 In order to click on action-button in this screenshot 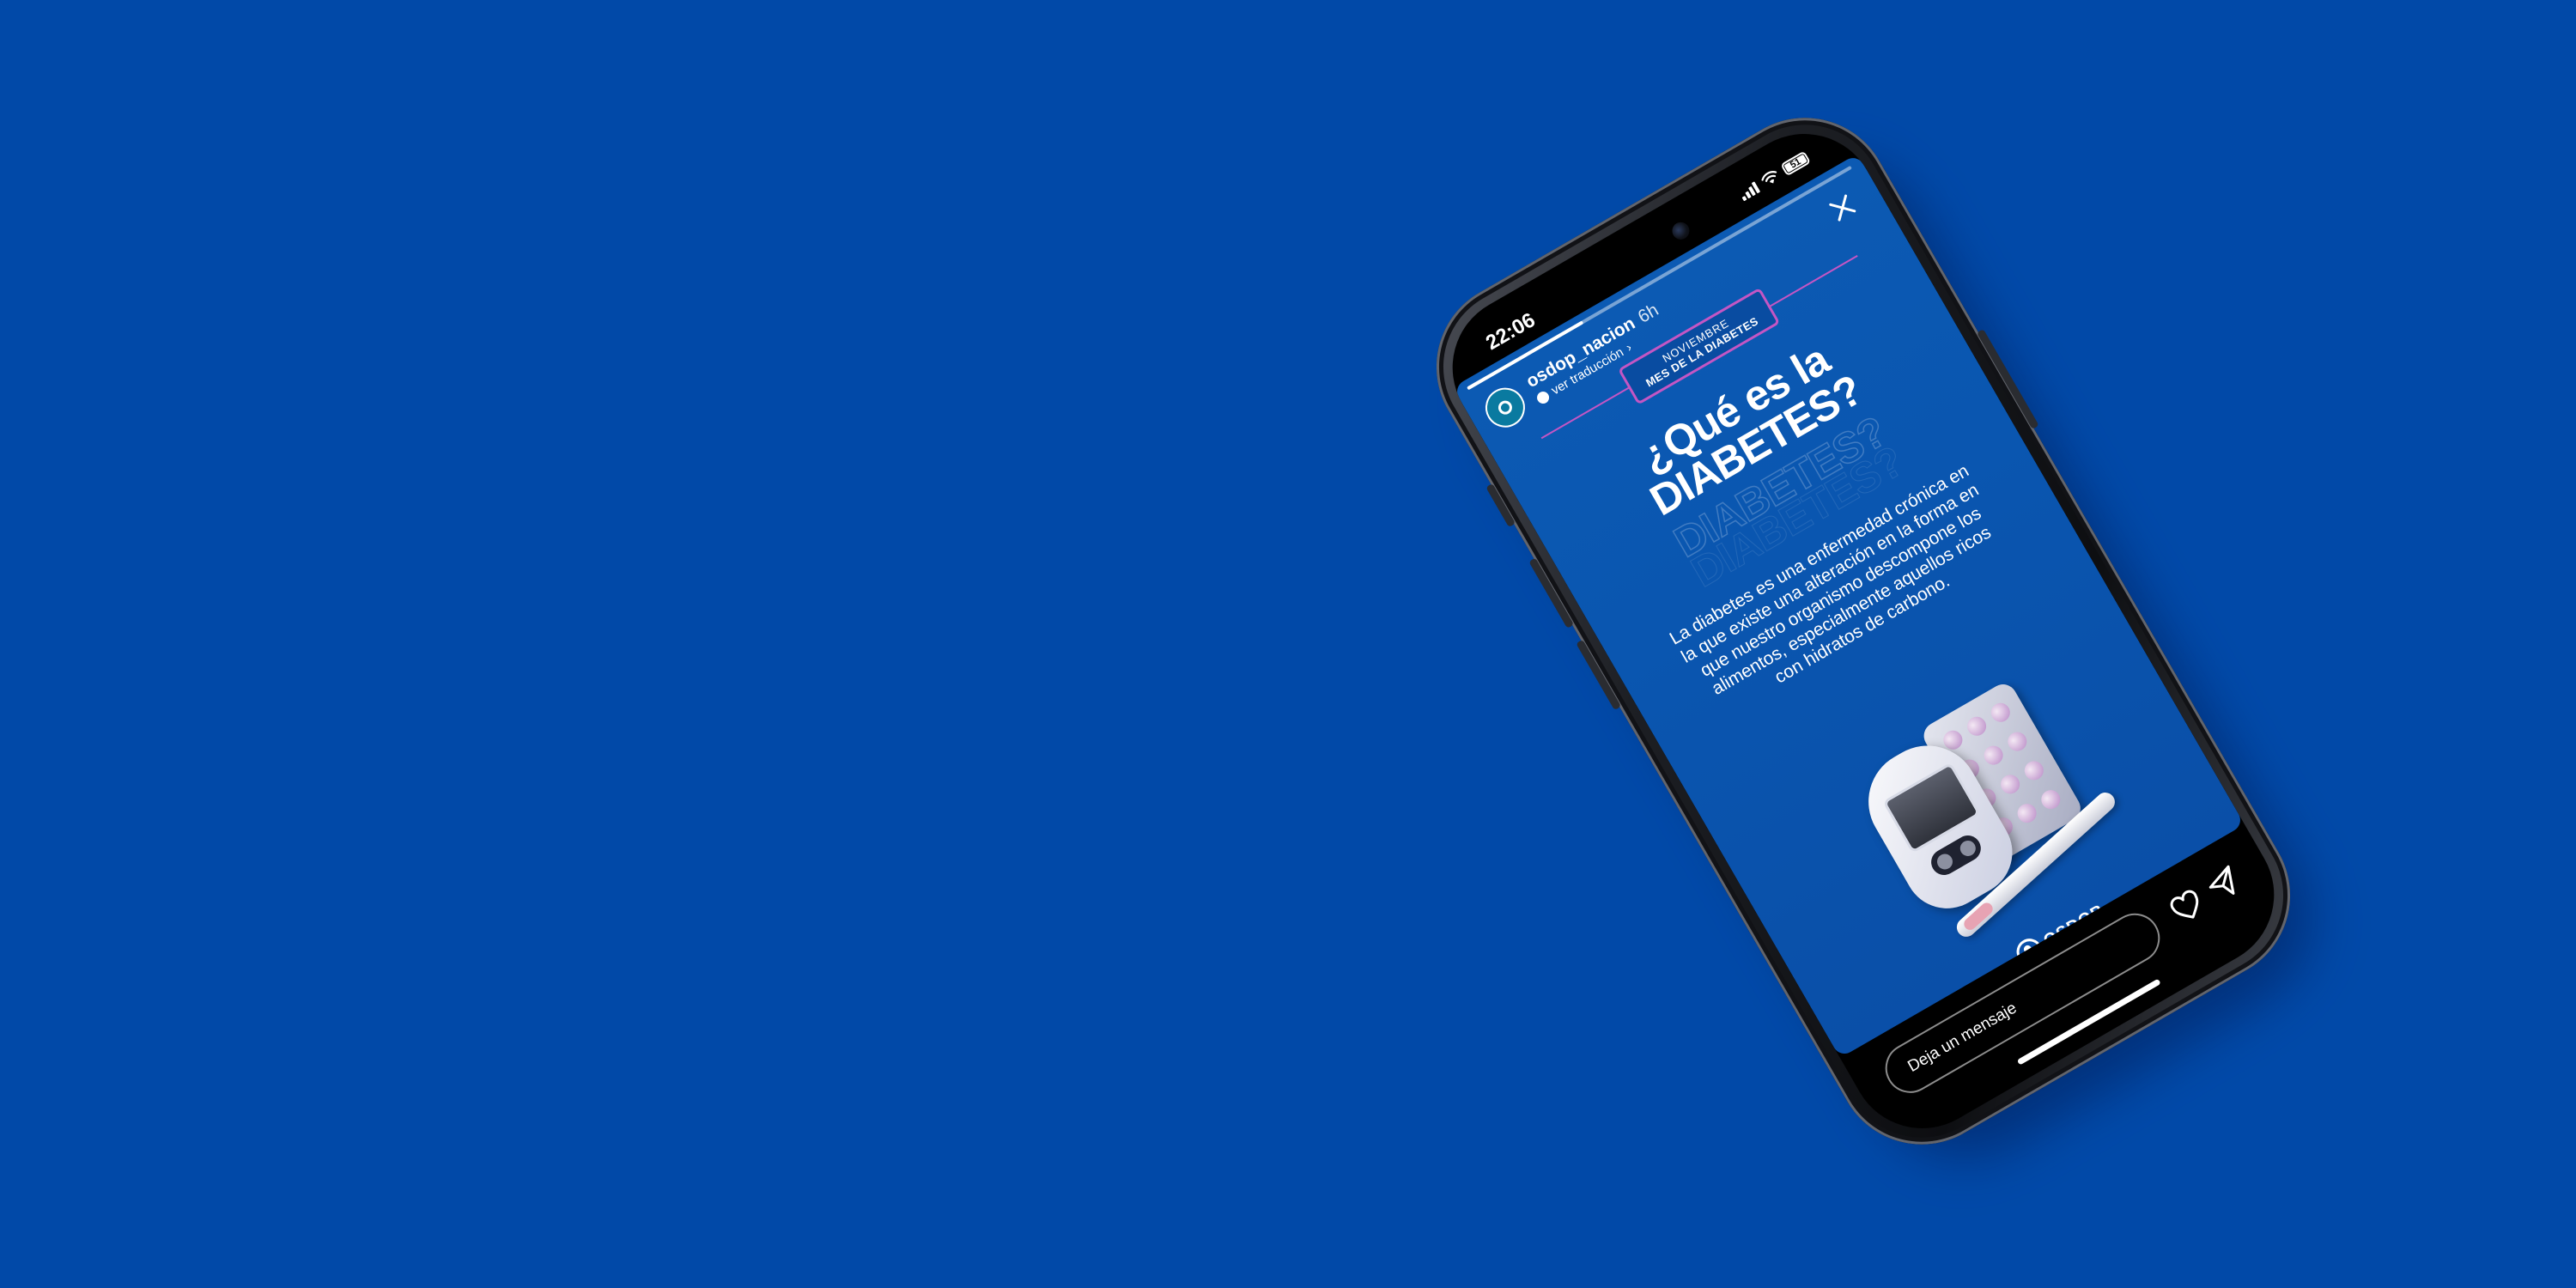, I will do `click(1500, 505)`.